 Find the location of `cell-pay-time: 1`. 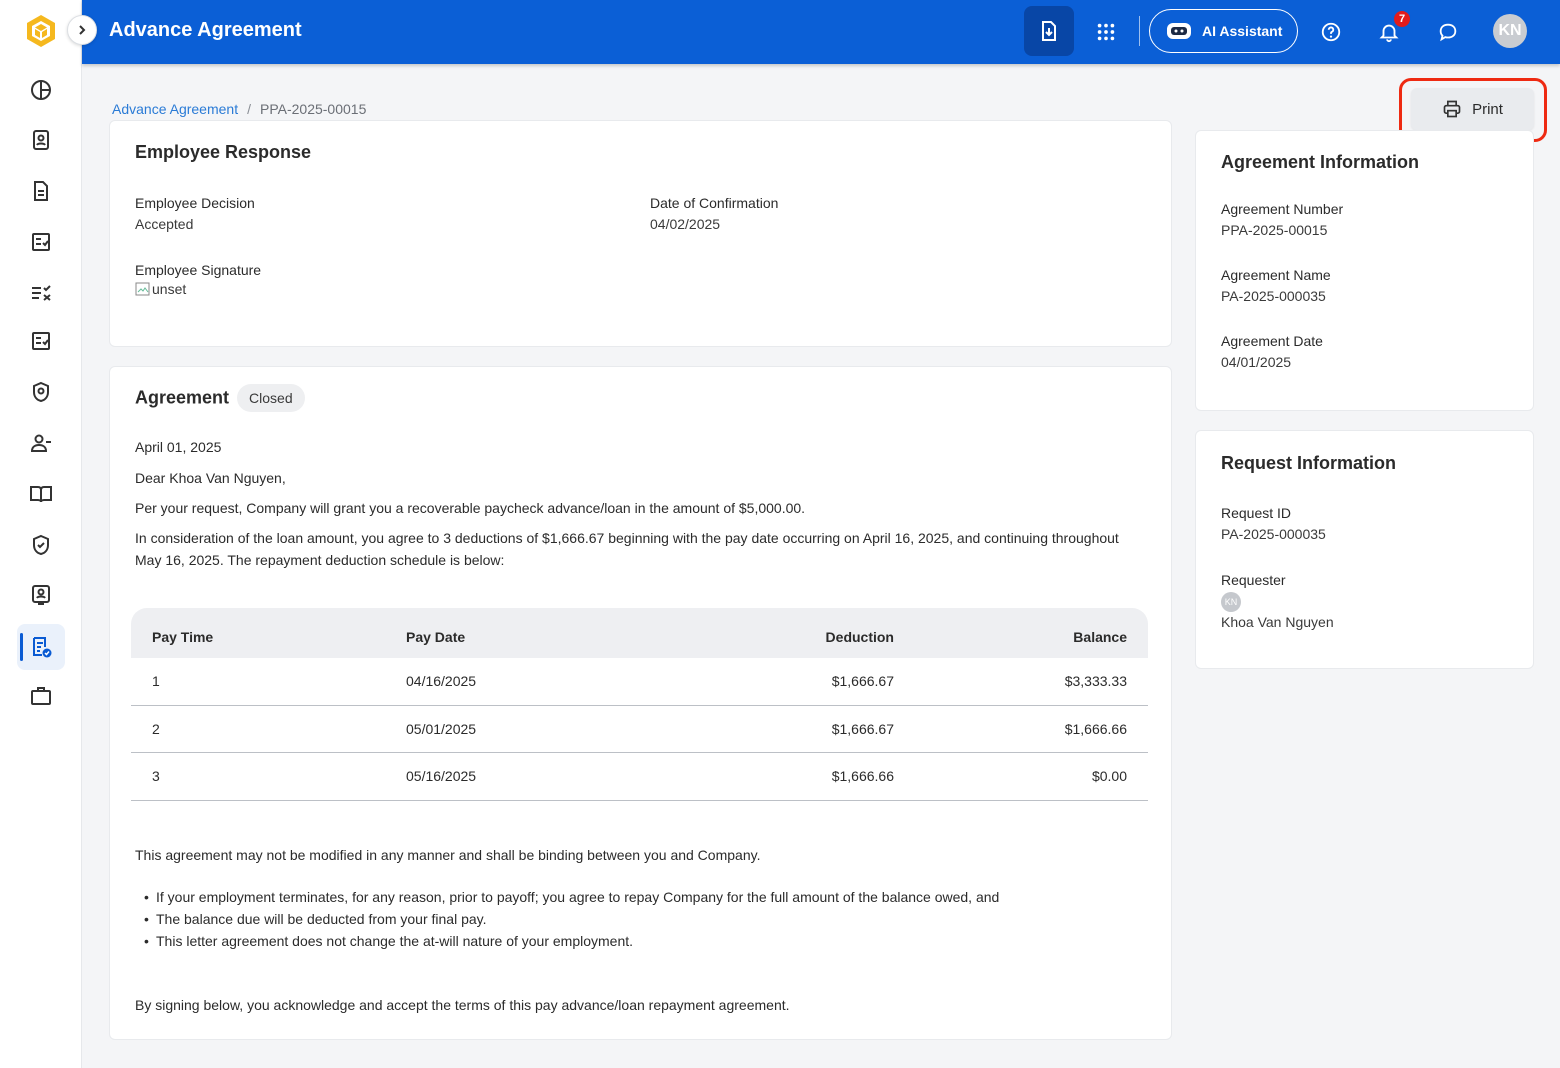

cell-pay-time: 1 is located at coordinates (156, 681).